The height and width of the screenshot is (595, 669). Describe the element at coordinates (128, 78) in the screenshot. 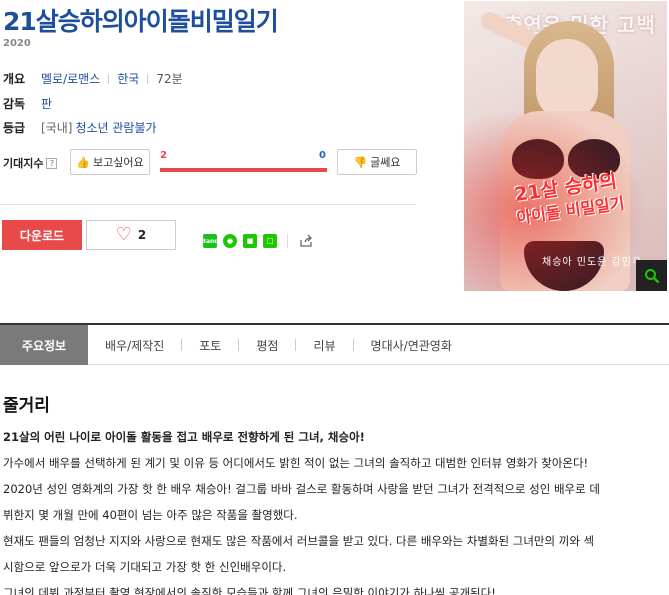

I see `country-link: 한국` at that location.